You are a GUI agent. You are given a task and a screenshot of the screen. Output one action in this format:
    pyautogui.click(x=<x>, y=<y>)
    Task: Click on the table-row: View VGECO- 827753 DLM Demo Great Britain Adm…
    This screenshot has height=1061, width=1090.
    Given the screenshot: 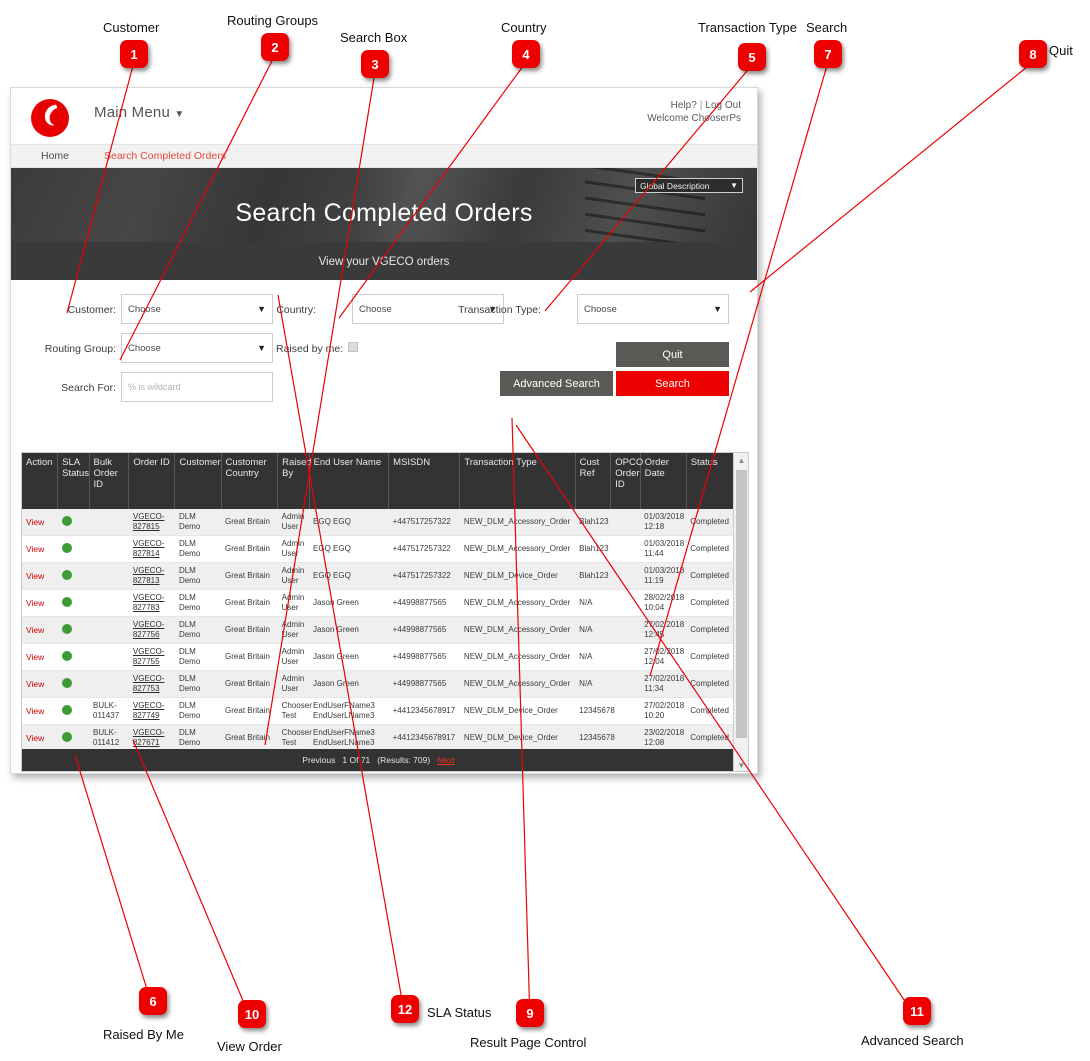 What is the action you would take?
    pyautogui.click(x=378, y=684)
    